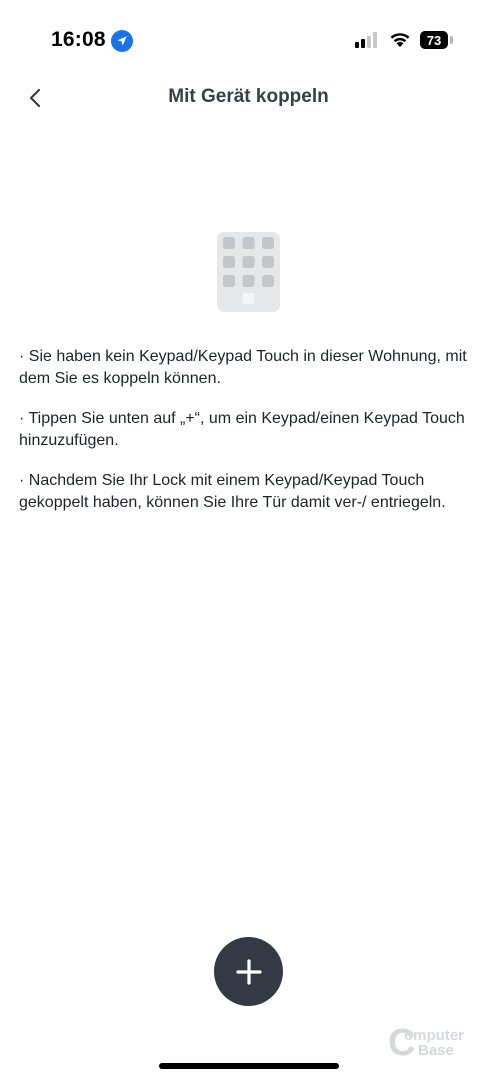 This screenshot has height=1080, width=497. Describe the element at coordinates (122, 41) in the screenshot. I see `location-arrow-icon` at that location.